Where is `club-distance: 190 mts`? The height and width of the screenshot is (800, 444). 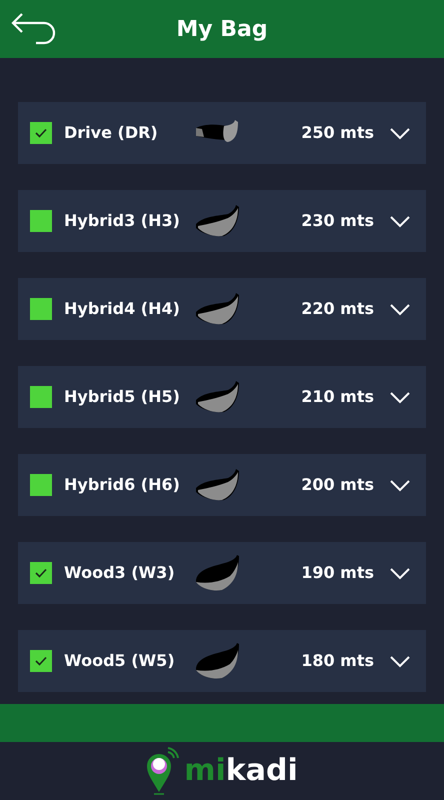
club-distance: 190 mts is located at coordinates (337, 573).